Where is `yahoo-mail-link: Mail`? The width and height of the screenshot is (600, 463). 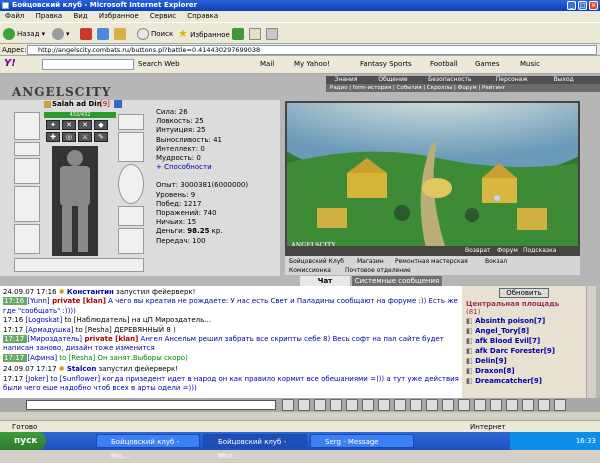
yahoo-mail-link: Mail is located at coordinates (267, 64).